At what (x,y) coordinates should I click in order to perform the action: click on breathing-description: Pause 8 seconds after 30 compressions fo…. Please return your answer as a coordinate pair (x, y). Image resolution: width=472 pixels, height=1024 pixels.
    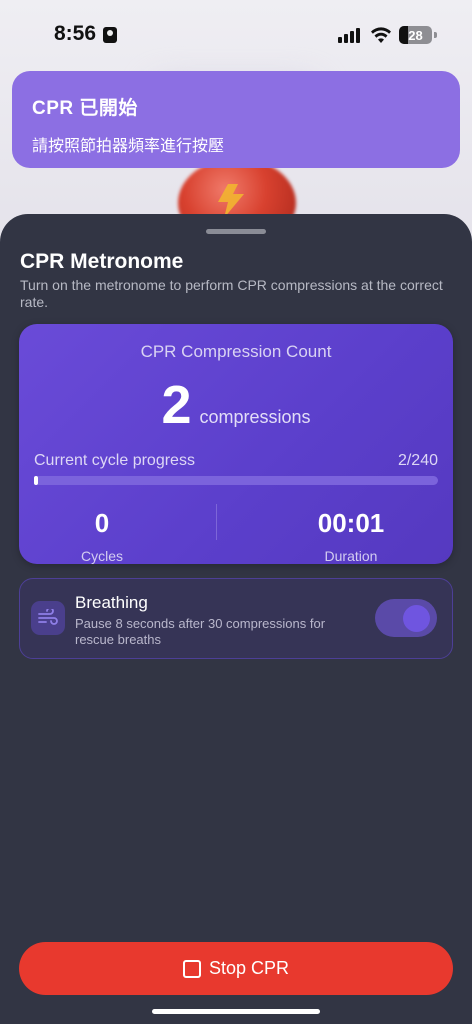
    Looking at the image, I should click on (200, 631).